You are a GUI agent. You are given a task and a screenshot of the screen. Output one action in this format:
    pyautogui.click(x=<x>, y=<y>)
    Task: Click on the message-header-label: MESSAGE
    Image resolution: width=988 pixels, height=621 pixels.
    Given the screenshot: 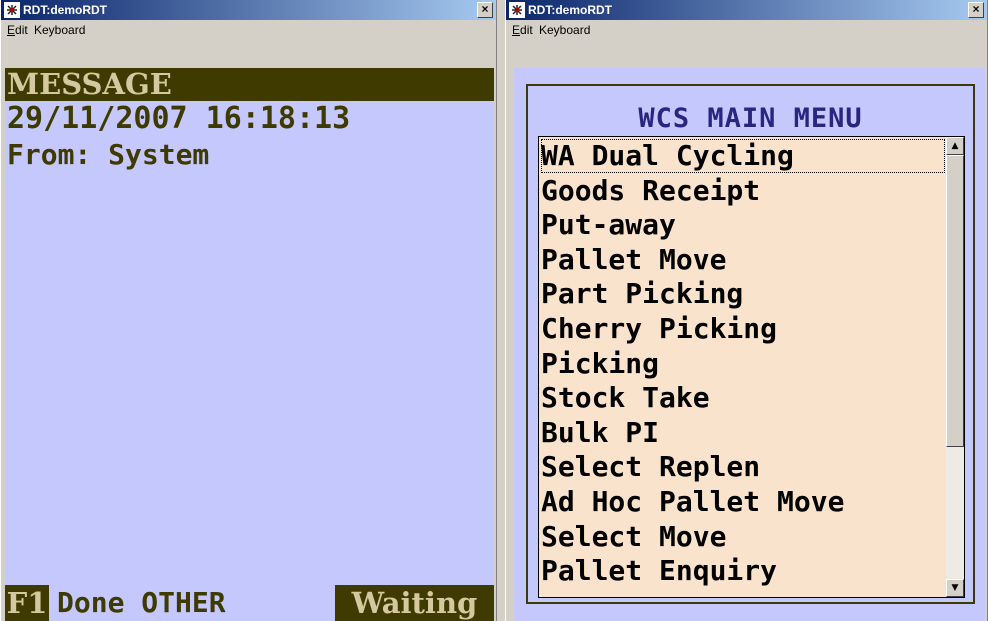 What is the action you would take?
    pyautogui.click(x=89, y=84)
    